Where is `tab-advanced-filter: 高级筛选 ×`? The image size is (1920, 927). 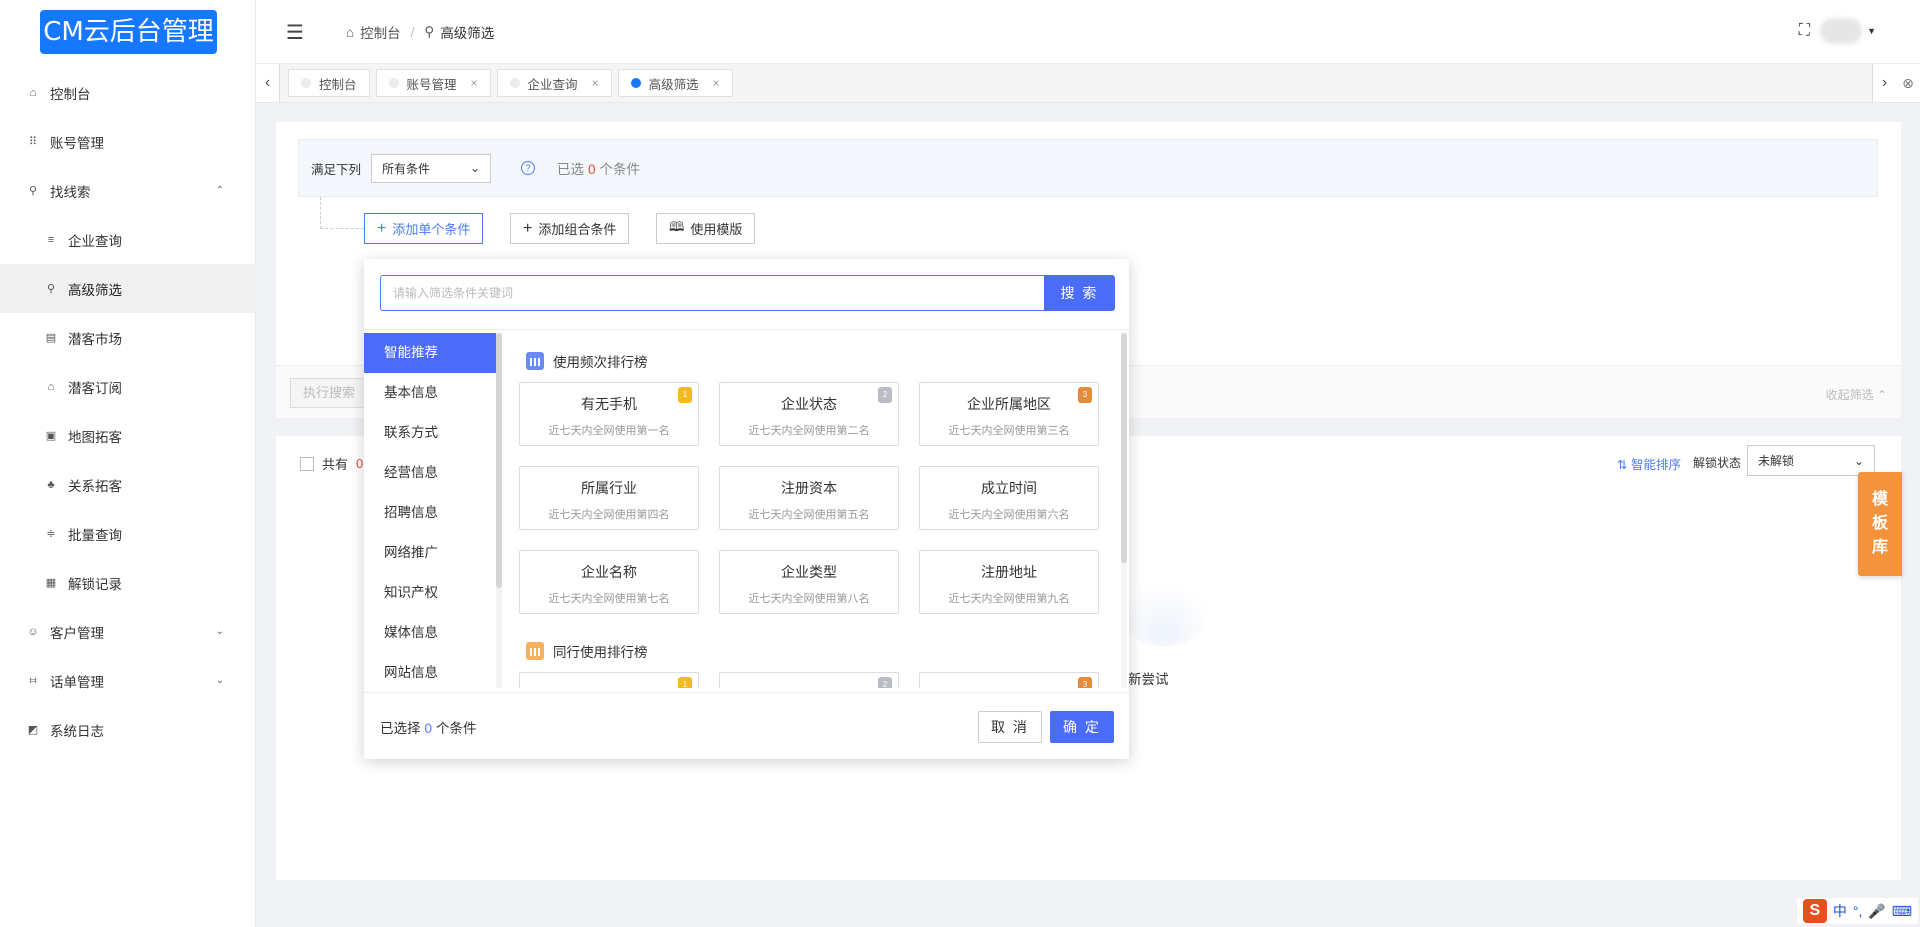
tab-advanced-filter: 高级筛选 × is located at coordinates (675, 83).